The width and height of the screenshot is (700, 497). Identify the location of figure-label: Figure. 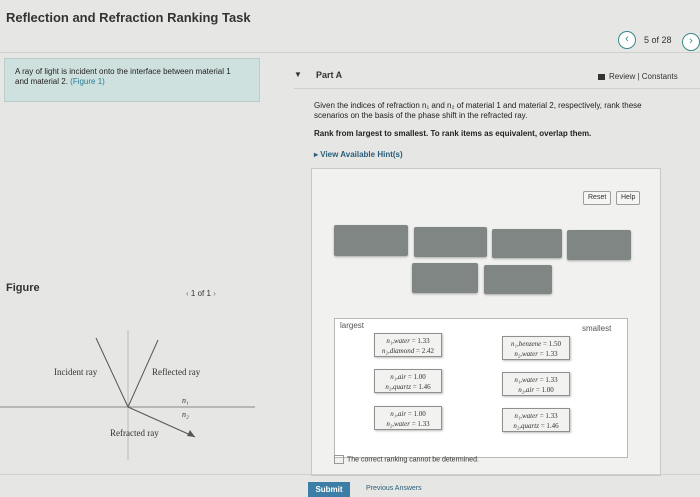
(23, 288).